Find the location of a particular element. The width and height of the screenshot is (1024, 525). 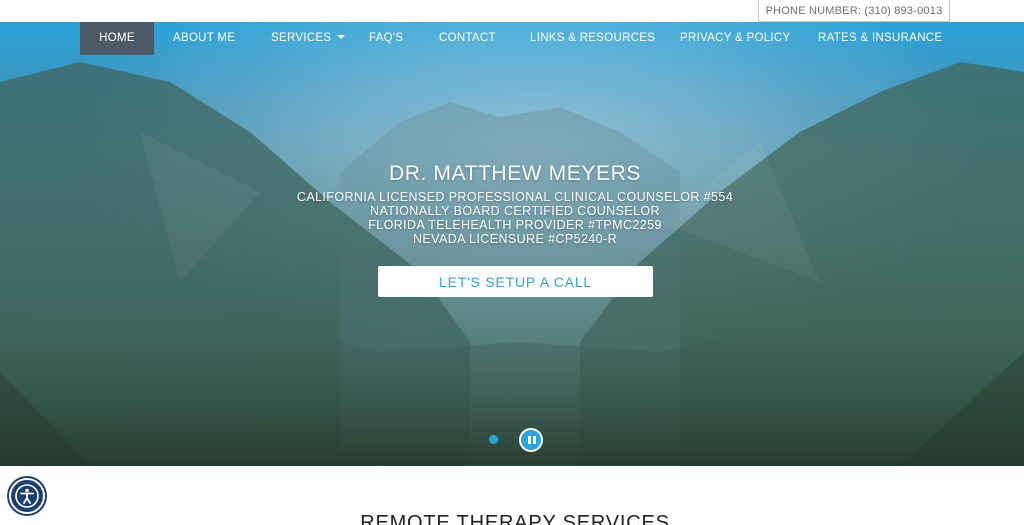

nav-home: HOME is located at coordinates (117, 38).